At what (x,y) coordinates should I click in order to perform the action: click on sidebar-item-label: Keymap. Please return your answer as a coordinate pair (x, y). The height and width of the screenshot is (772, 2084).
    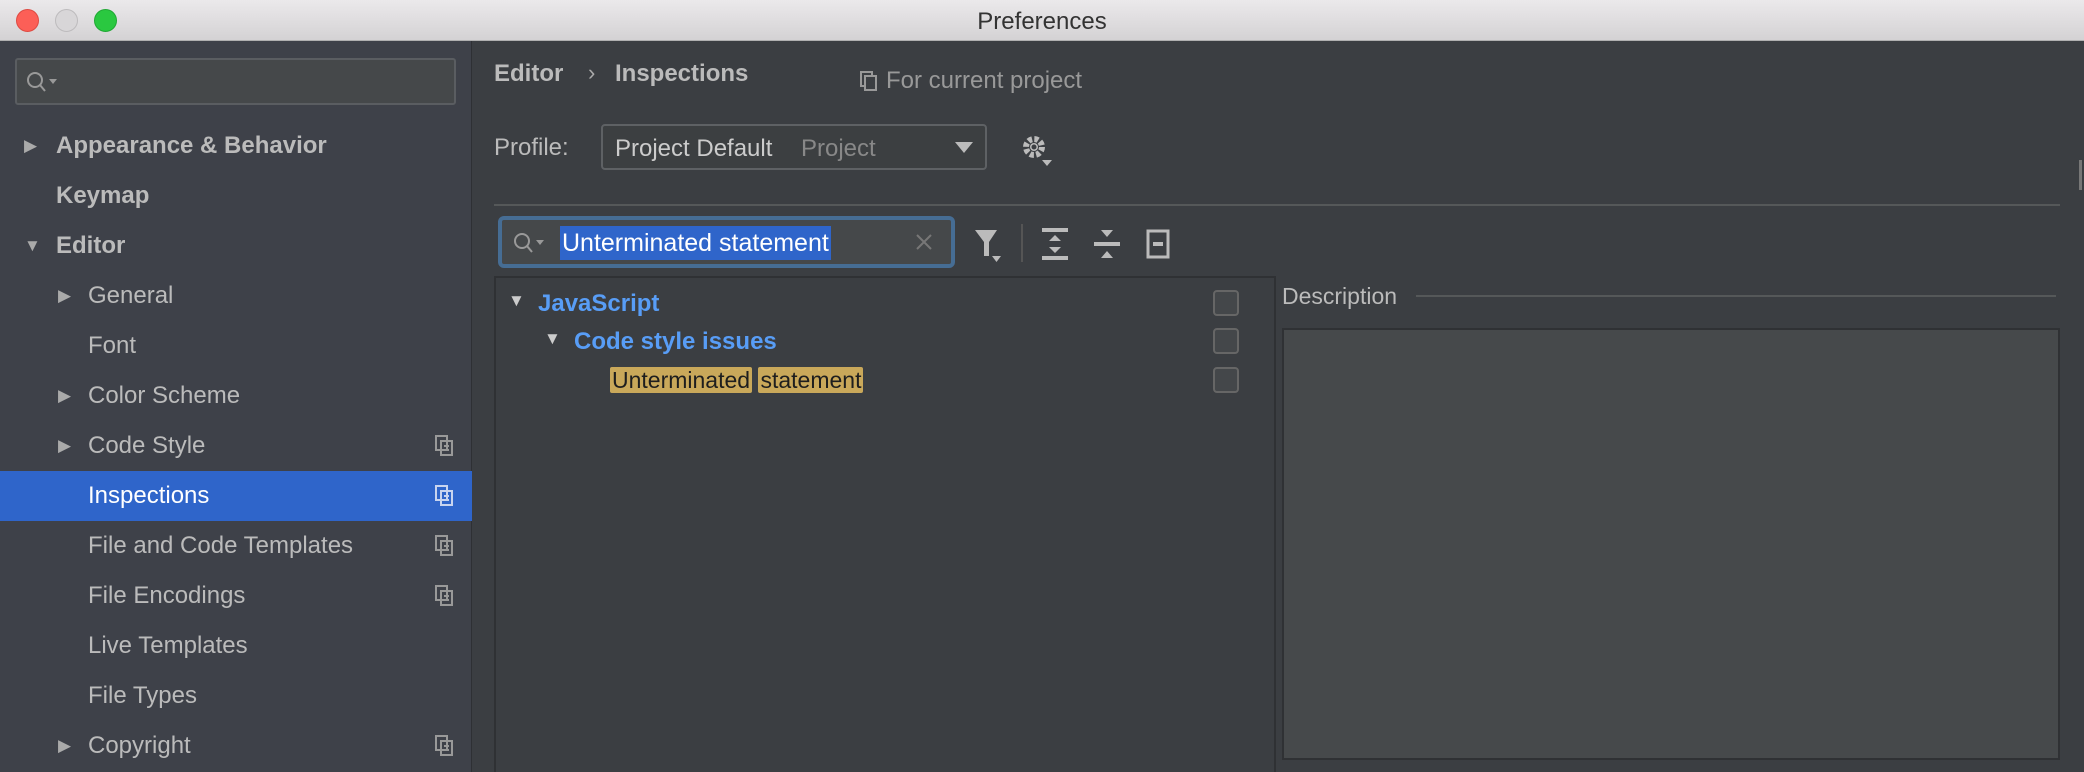
    Looking at the image, I should click on (103, 195).